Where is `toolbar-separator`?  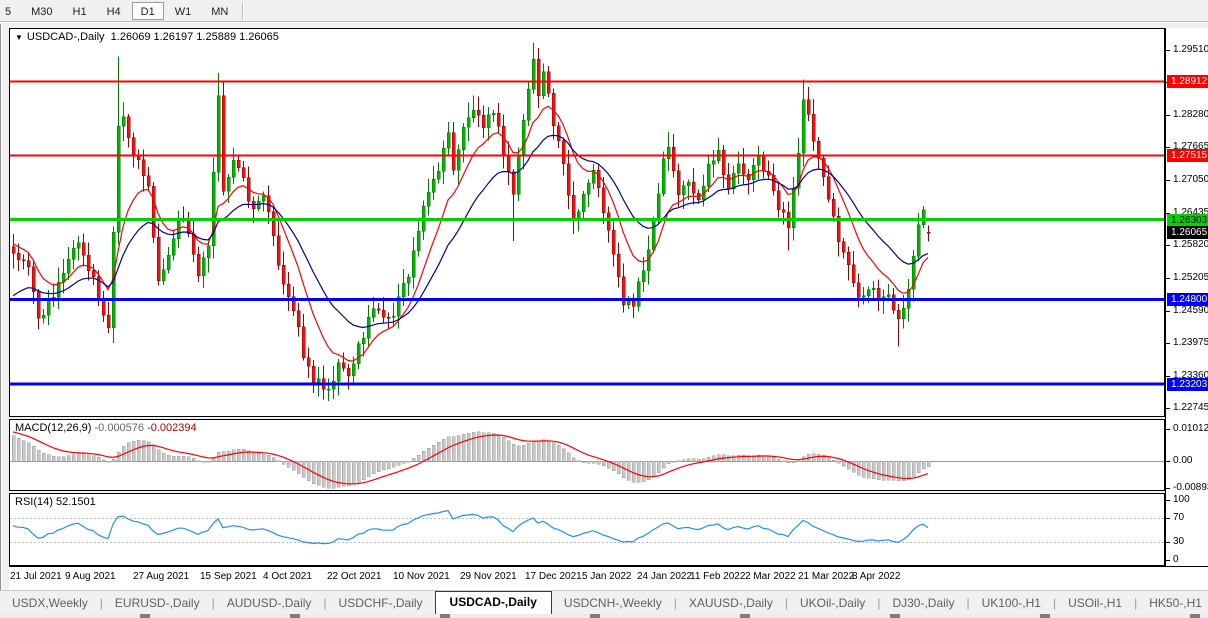
toolbar-separator is located at coordinates (243, 10).